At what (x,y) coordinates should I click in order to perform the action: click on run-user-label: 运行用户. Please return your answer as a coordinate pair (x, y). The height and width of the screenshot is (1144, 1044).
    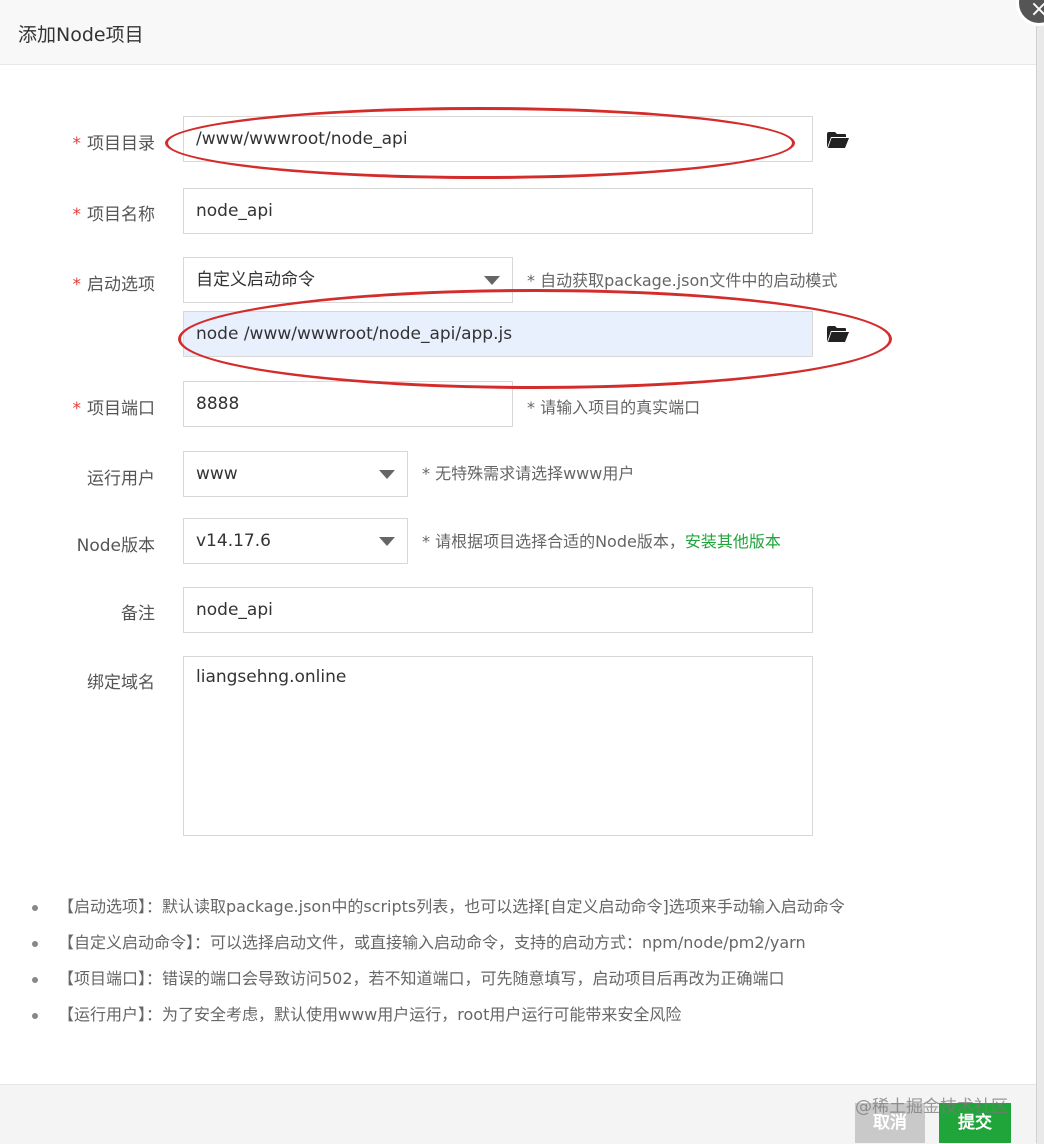
    Looking at the image, I should click on (121, 479).